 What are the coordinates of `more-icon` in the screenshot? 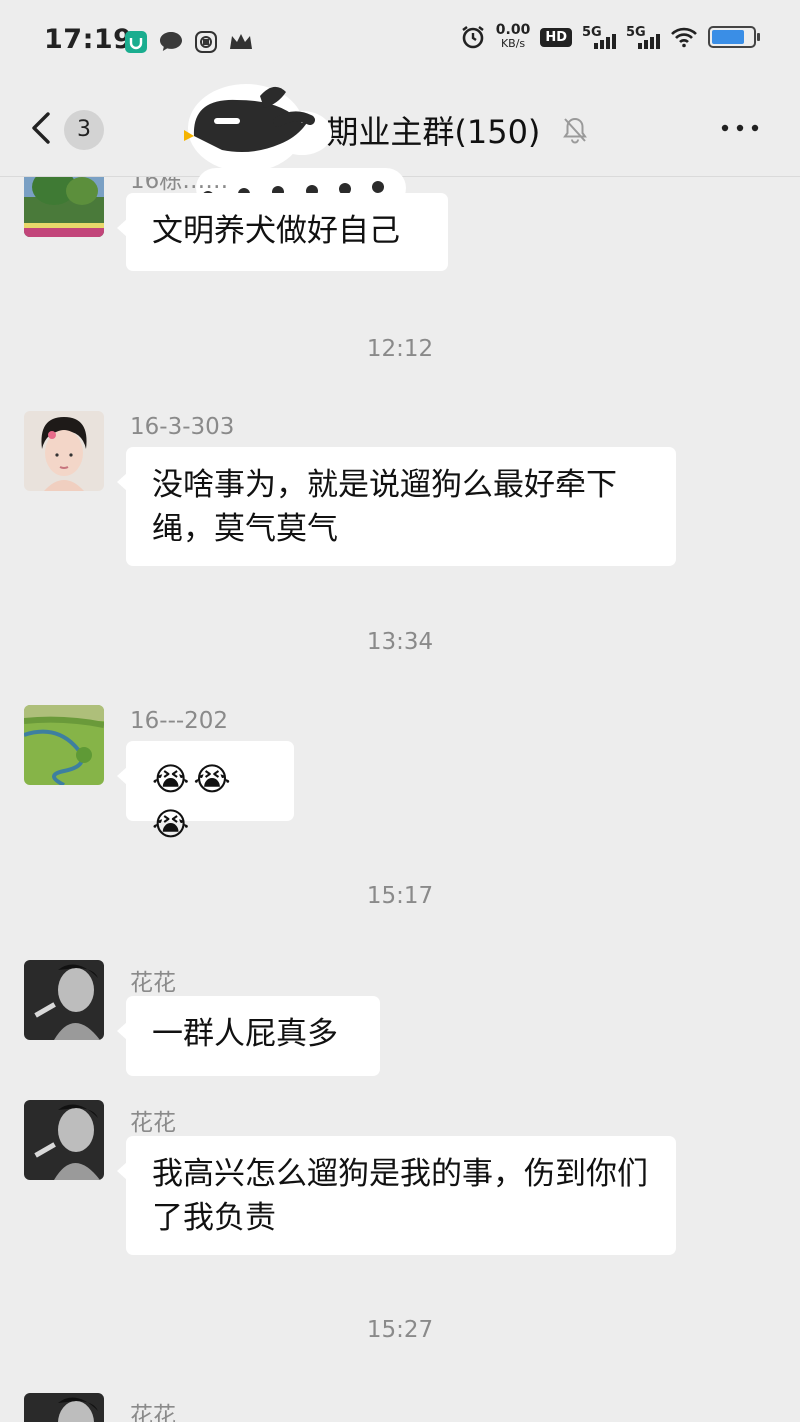 It's located at (740, 128).